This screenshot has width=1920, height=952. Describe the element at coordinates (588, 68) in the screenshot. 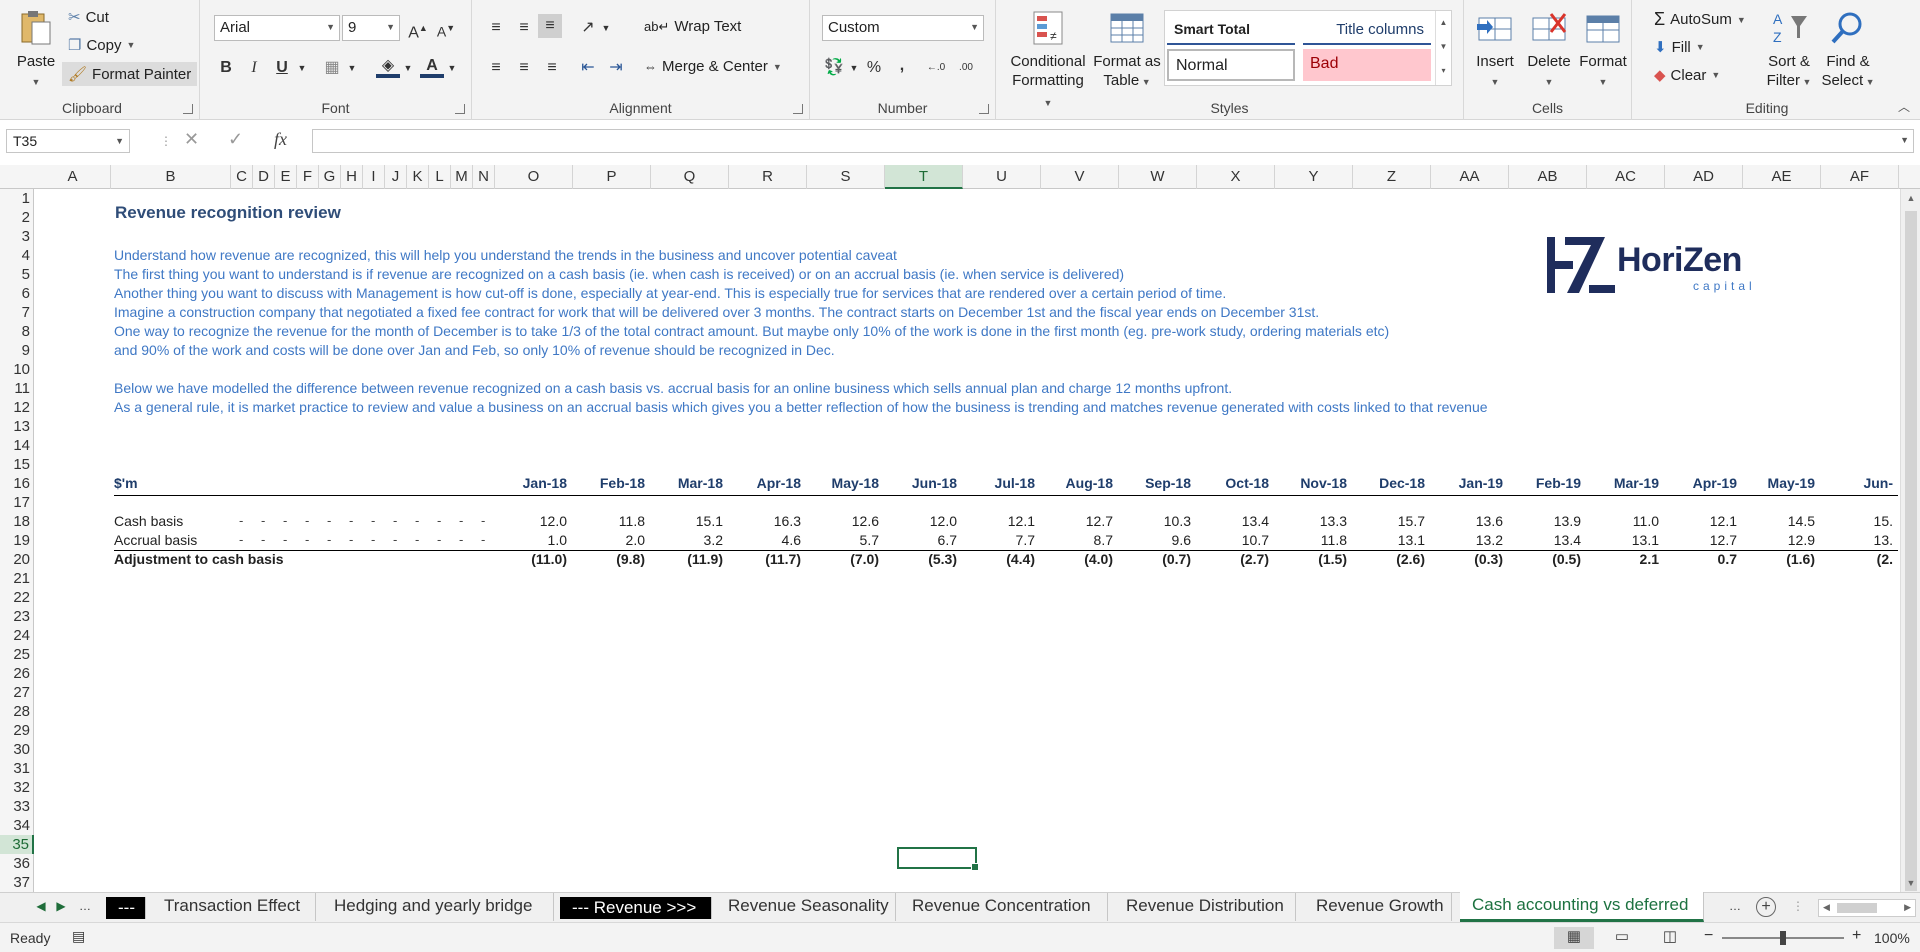

I see `decrease-indent-icon: ⇤` at that location.